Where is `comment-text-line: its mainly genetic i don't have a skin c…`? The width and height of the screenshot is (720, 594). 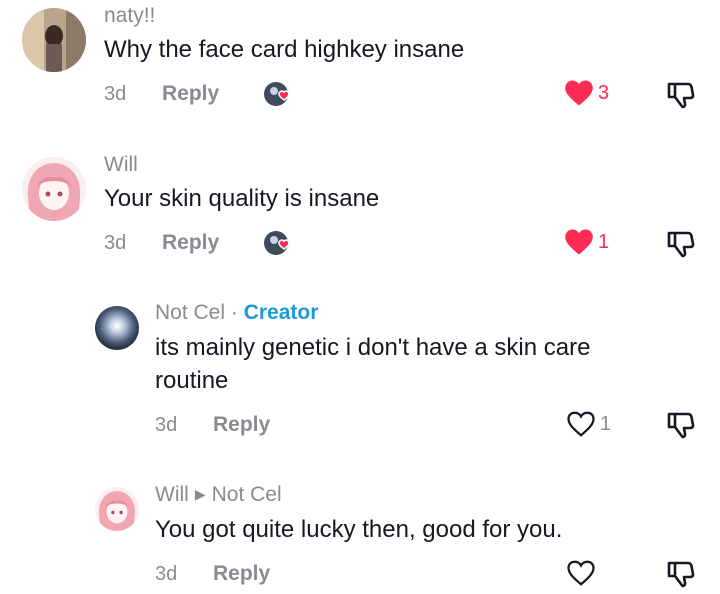 comment-text-line: its mainly genetic i don't have a skin c… is located at coordinates (373, 347).